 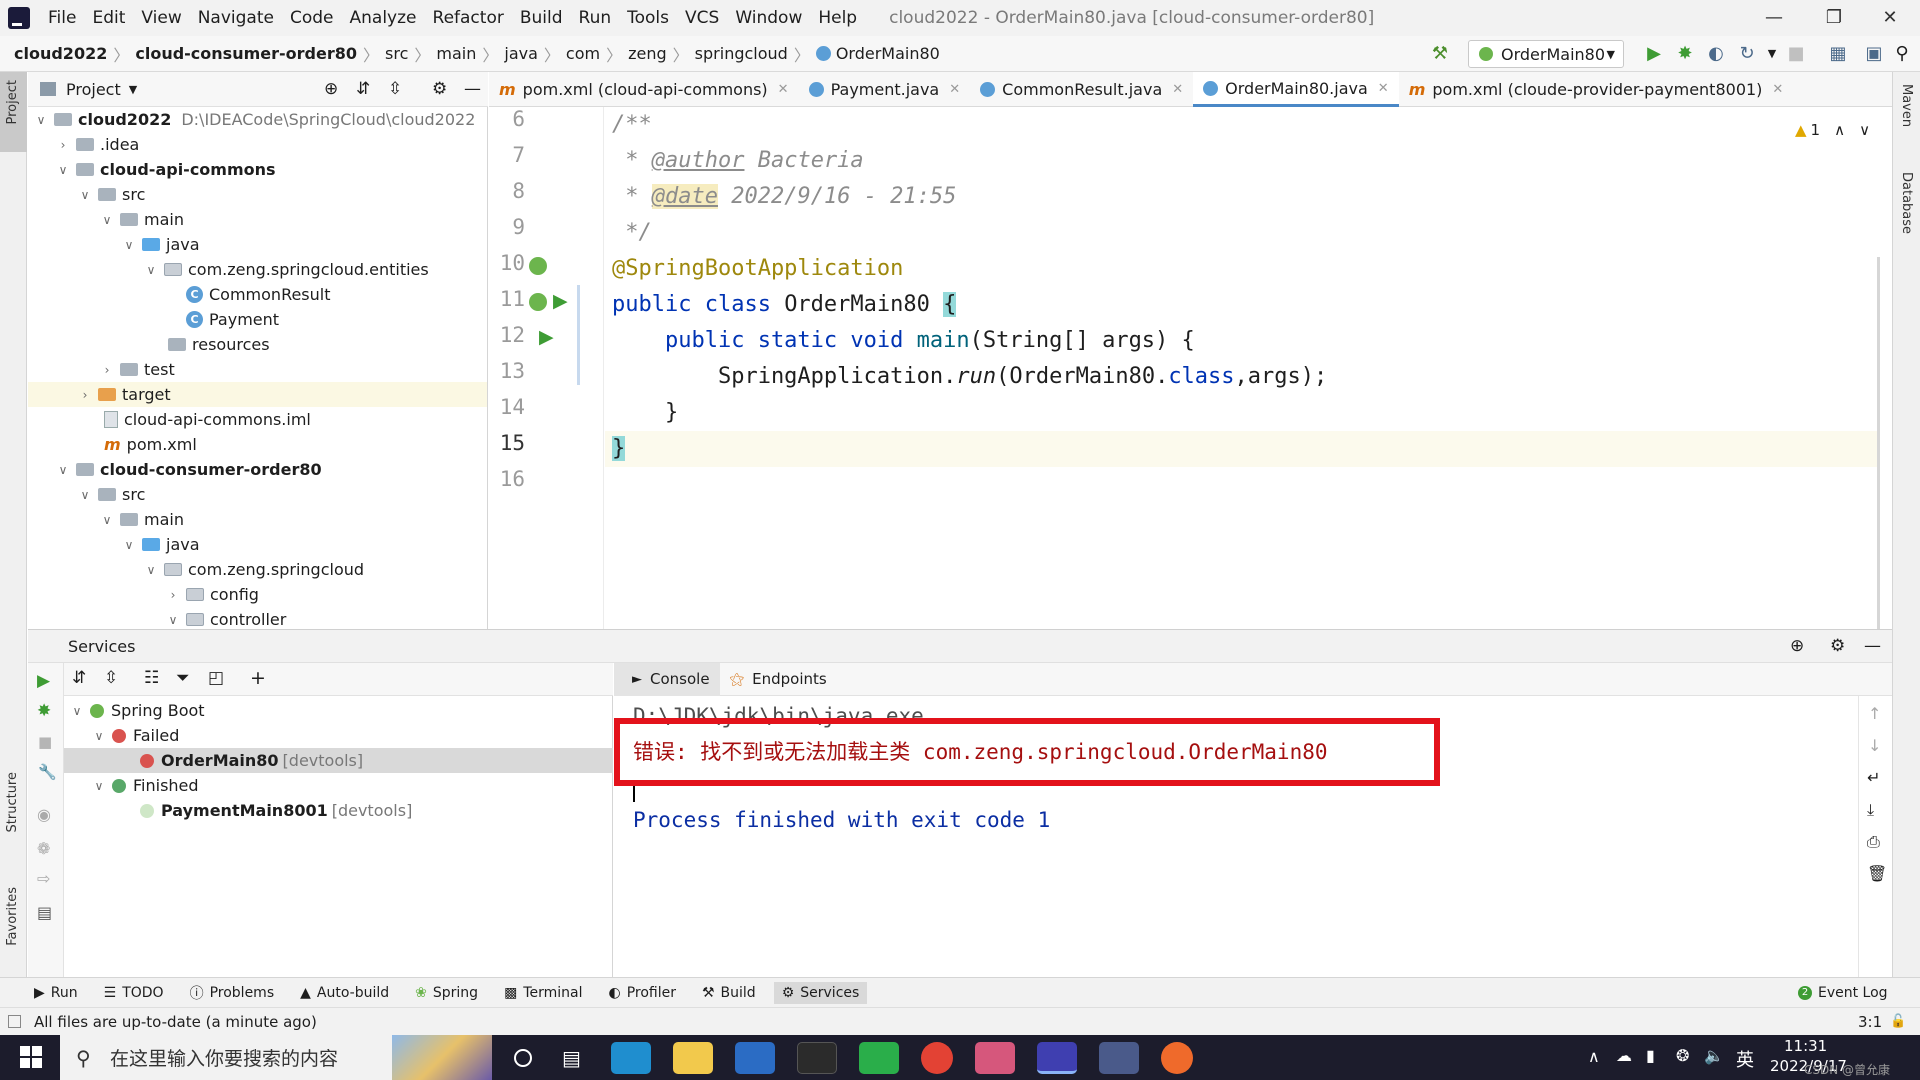 What do you see at coordinates (667, 679) in the screenshot?
I see `tab-console: ► Console` at bounding box center [667, 679].